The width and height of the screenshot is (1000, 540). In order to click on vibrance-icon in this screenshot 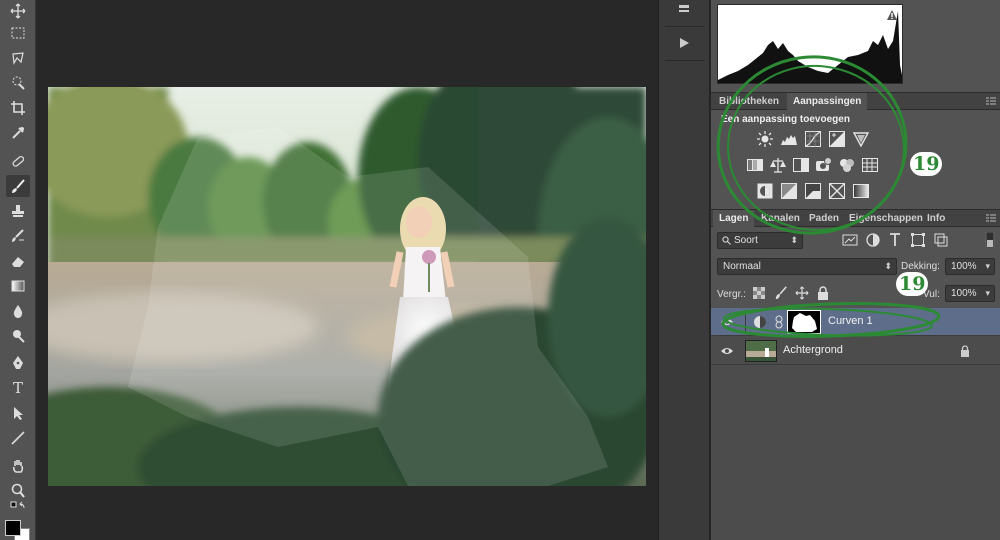, I will do `click(861, 139)`.